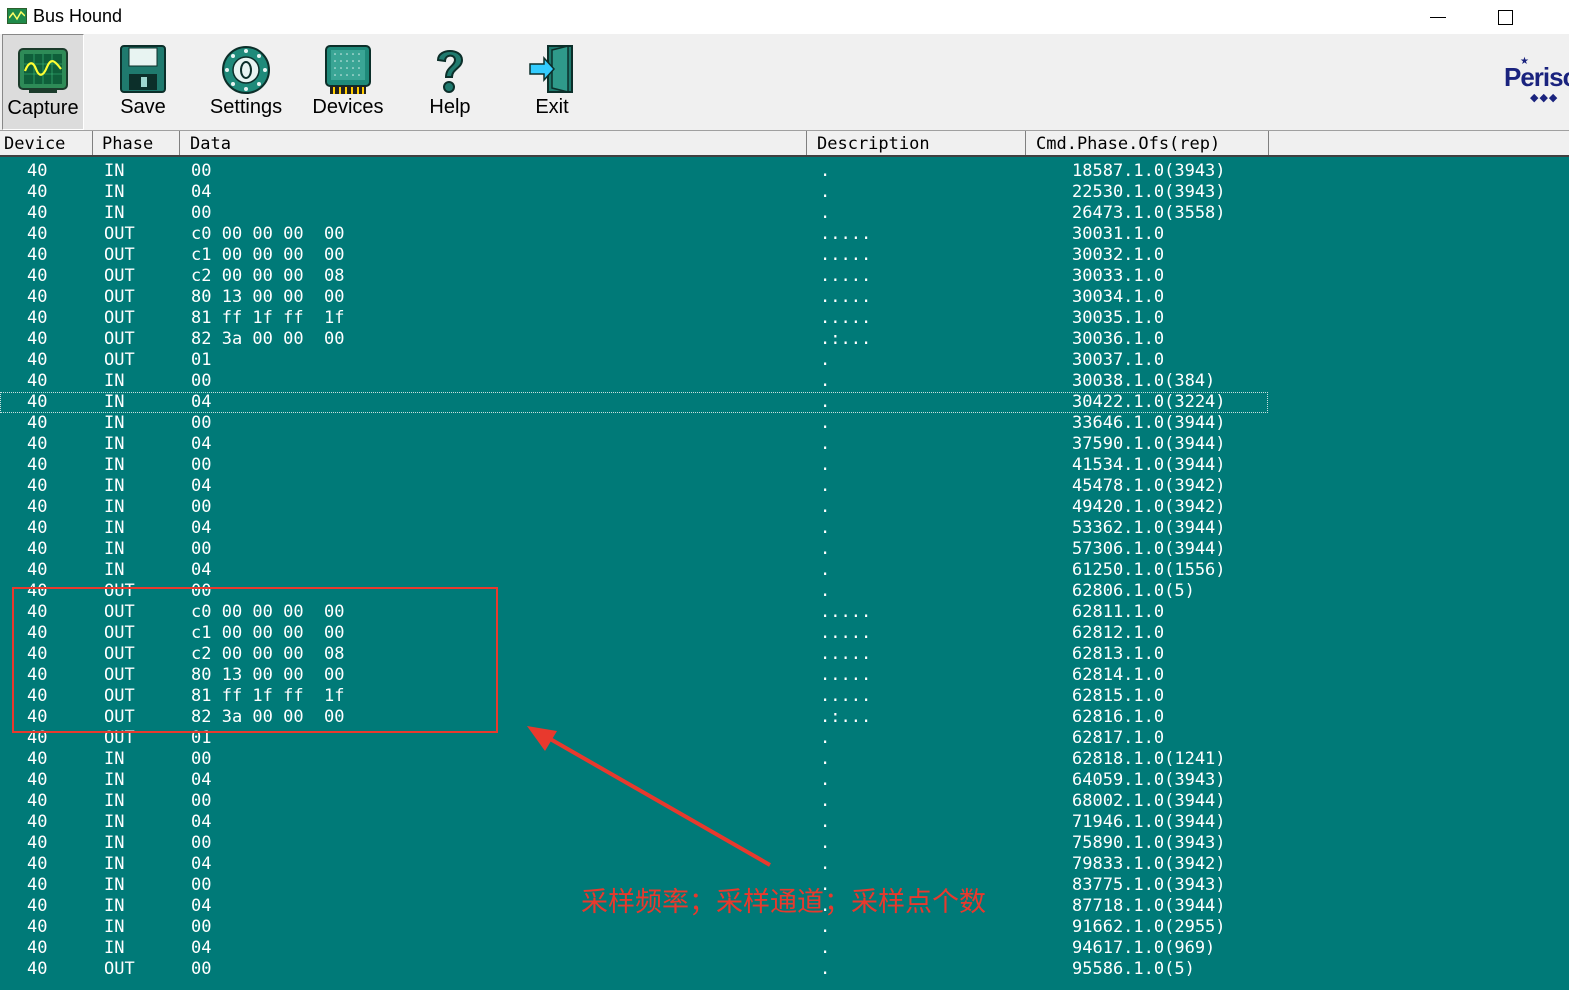 The height and width of the screenshot is (990, 1569). Describe the element at coordinates (784, 633) in the screenshot. I see `table-row: 40 OUT c1 00 00 00 00..... 62812.1.0` at that location.